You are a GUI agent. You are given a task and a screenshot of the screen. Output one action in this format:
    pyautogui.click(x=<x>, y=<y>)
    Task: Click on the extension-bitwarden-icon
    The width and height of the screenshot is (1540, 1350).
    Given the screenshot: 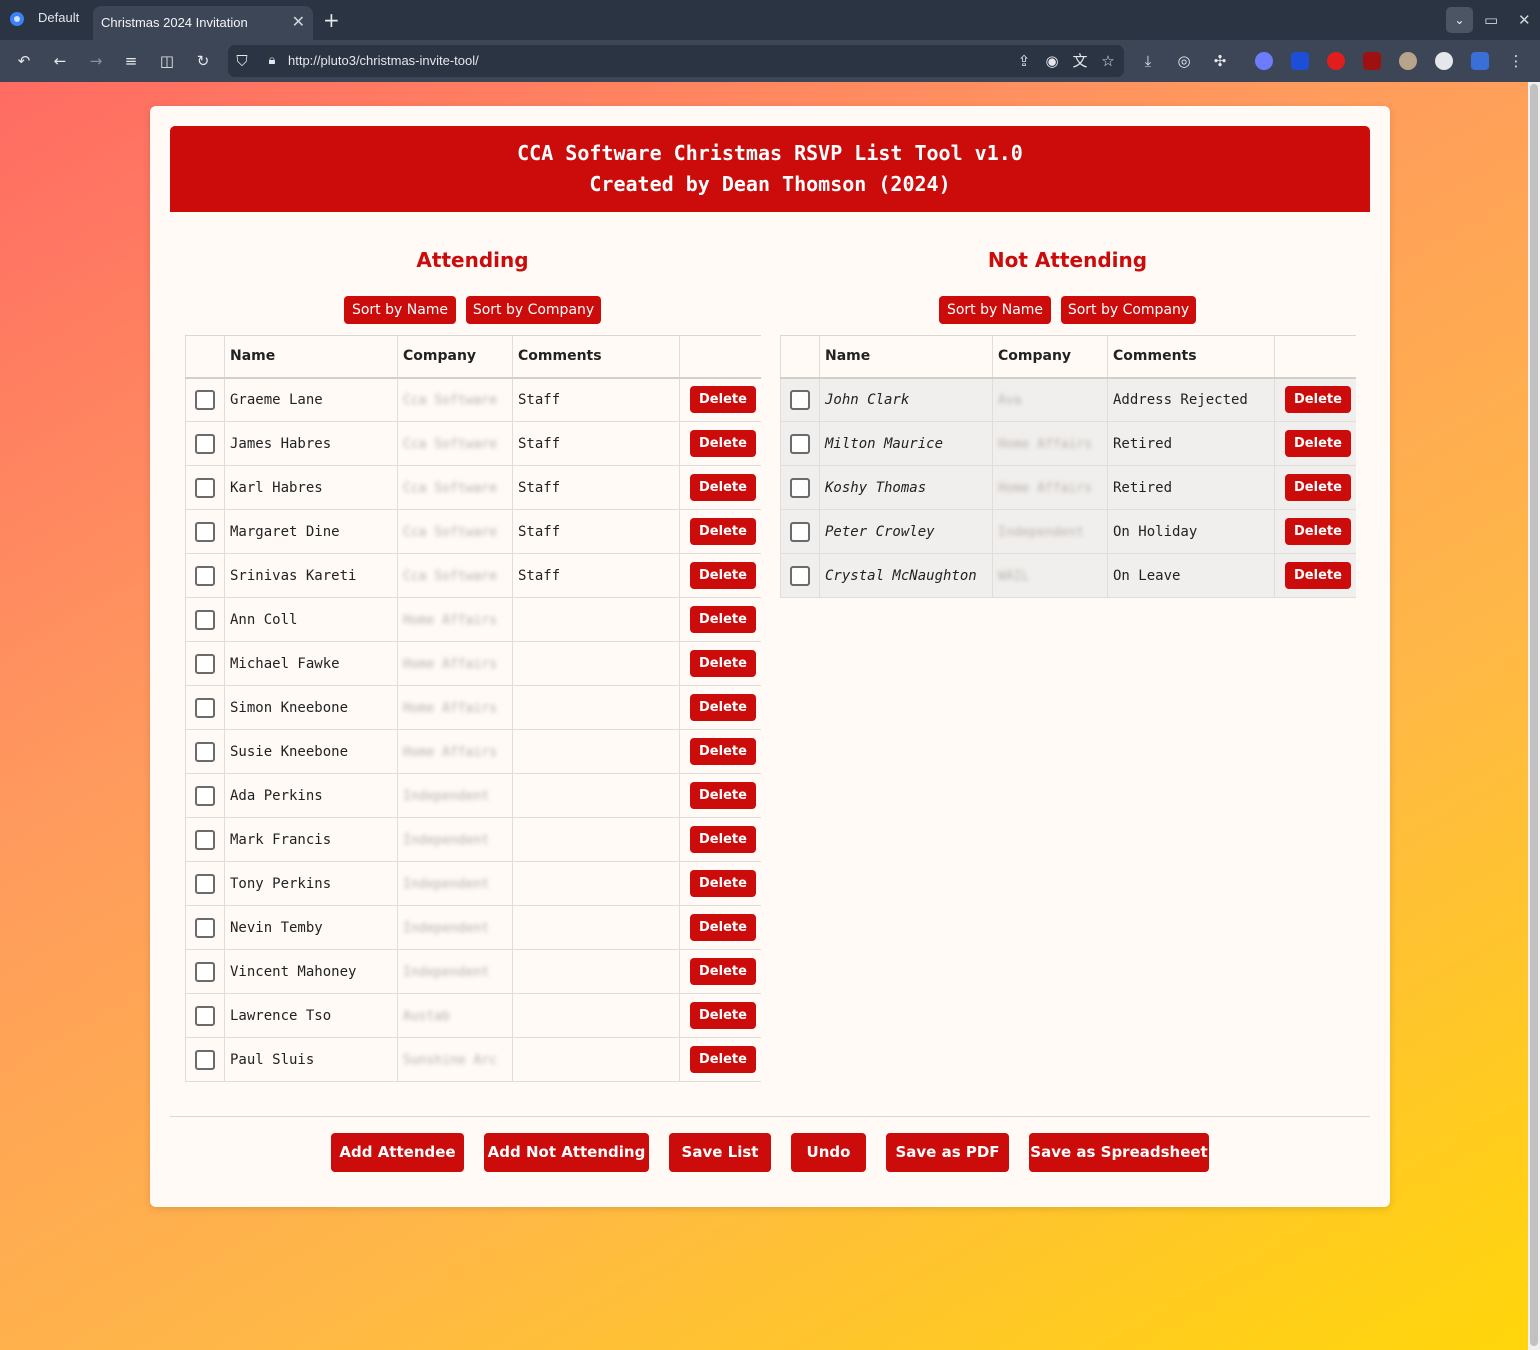 What is the action you would take?
    pyautogui.click(x=1300, y=61)
    